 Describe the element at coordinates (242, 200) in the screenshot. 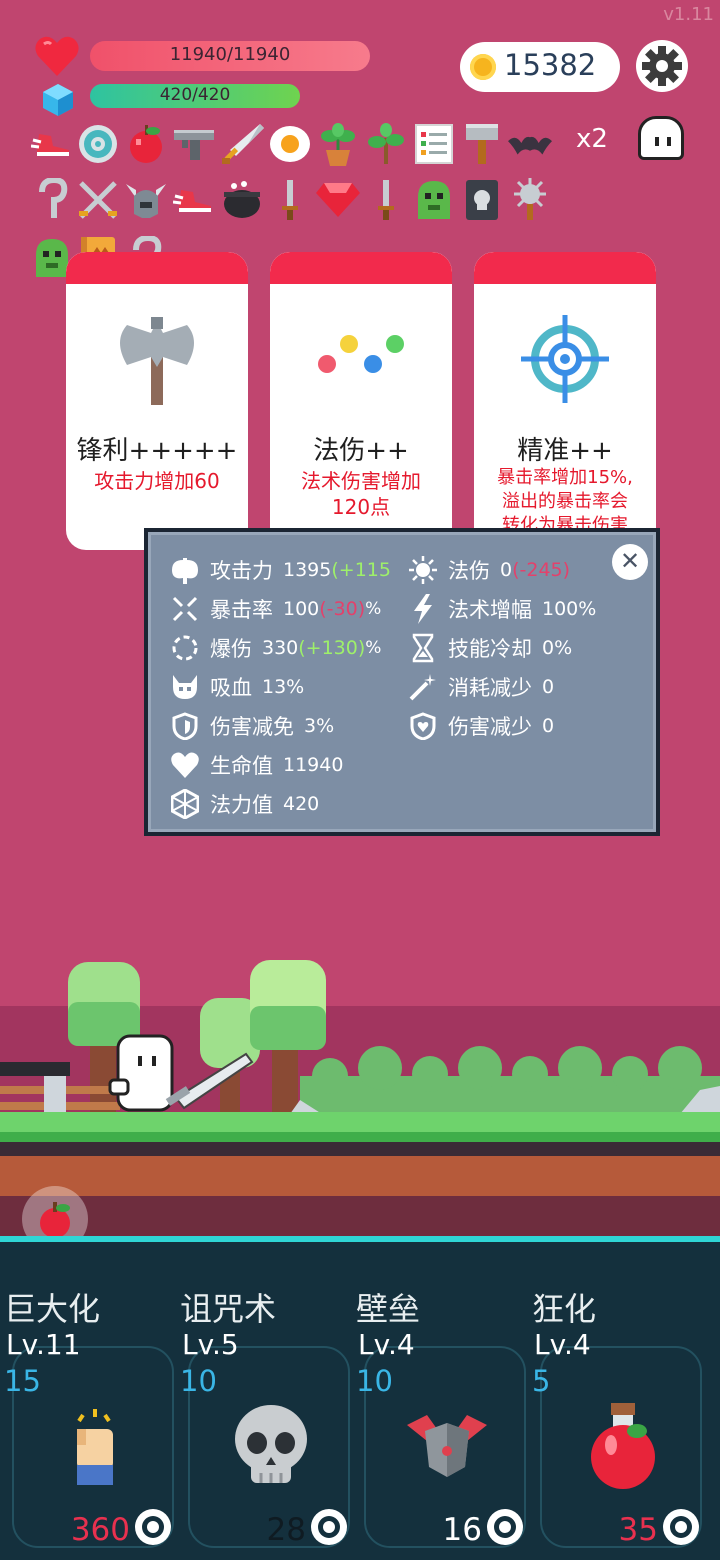

I see `cauldron-icon` at that location.